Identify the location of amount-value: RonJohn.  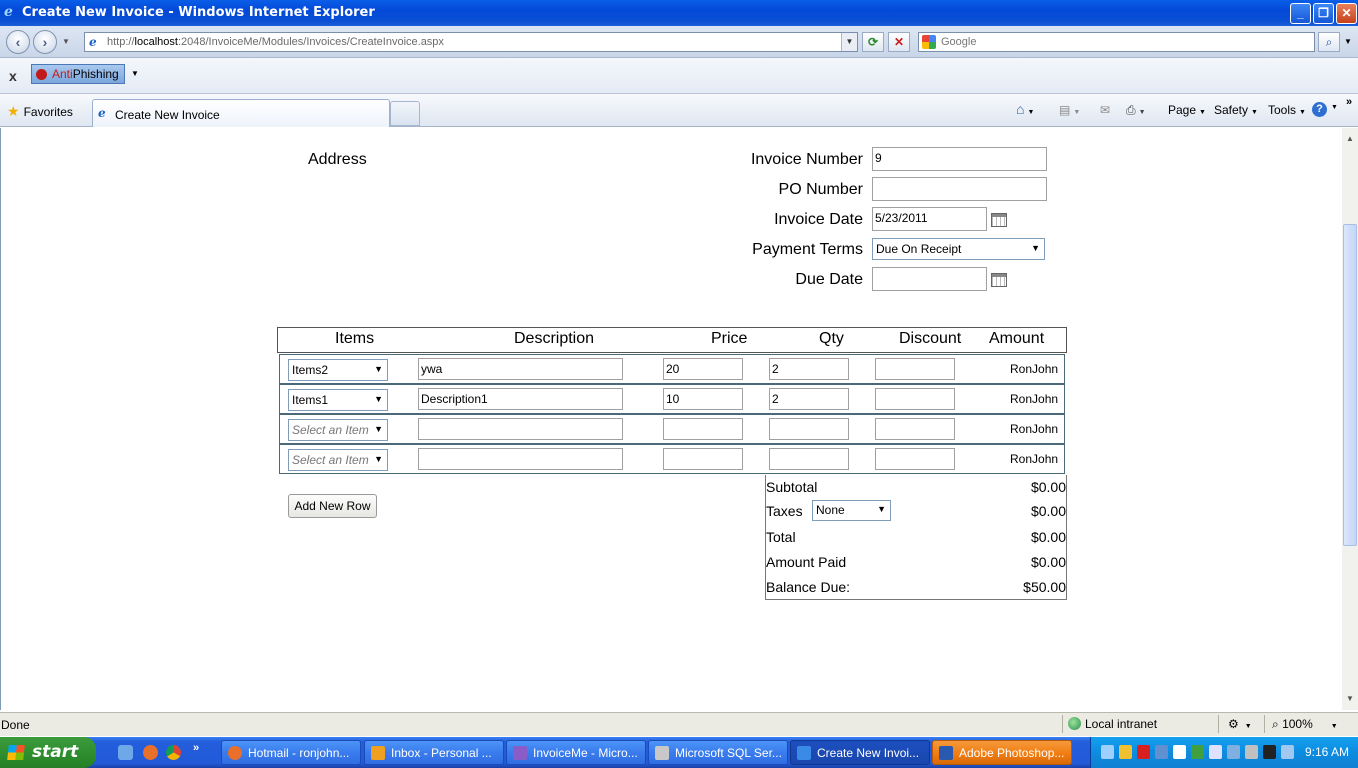
(1034, 459).